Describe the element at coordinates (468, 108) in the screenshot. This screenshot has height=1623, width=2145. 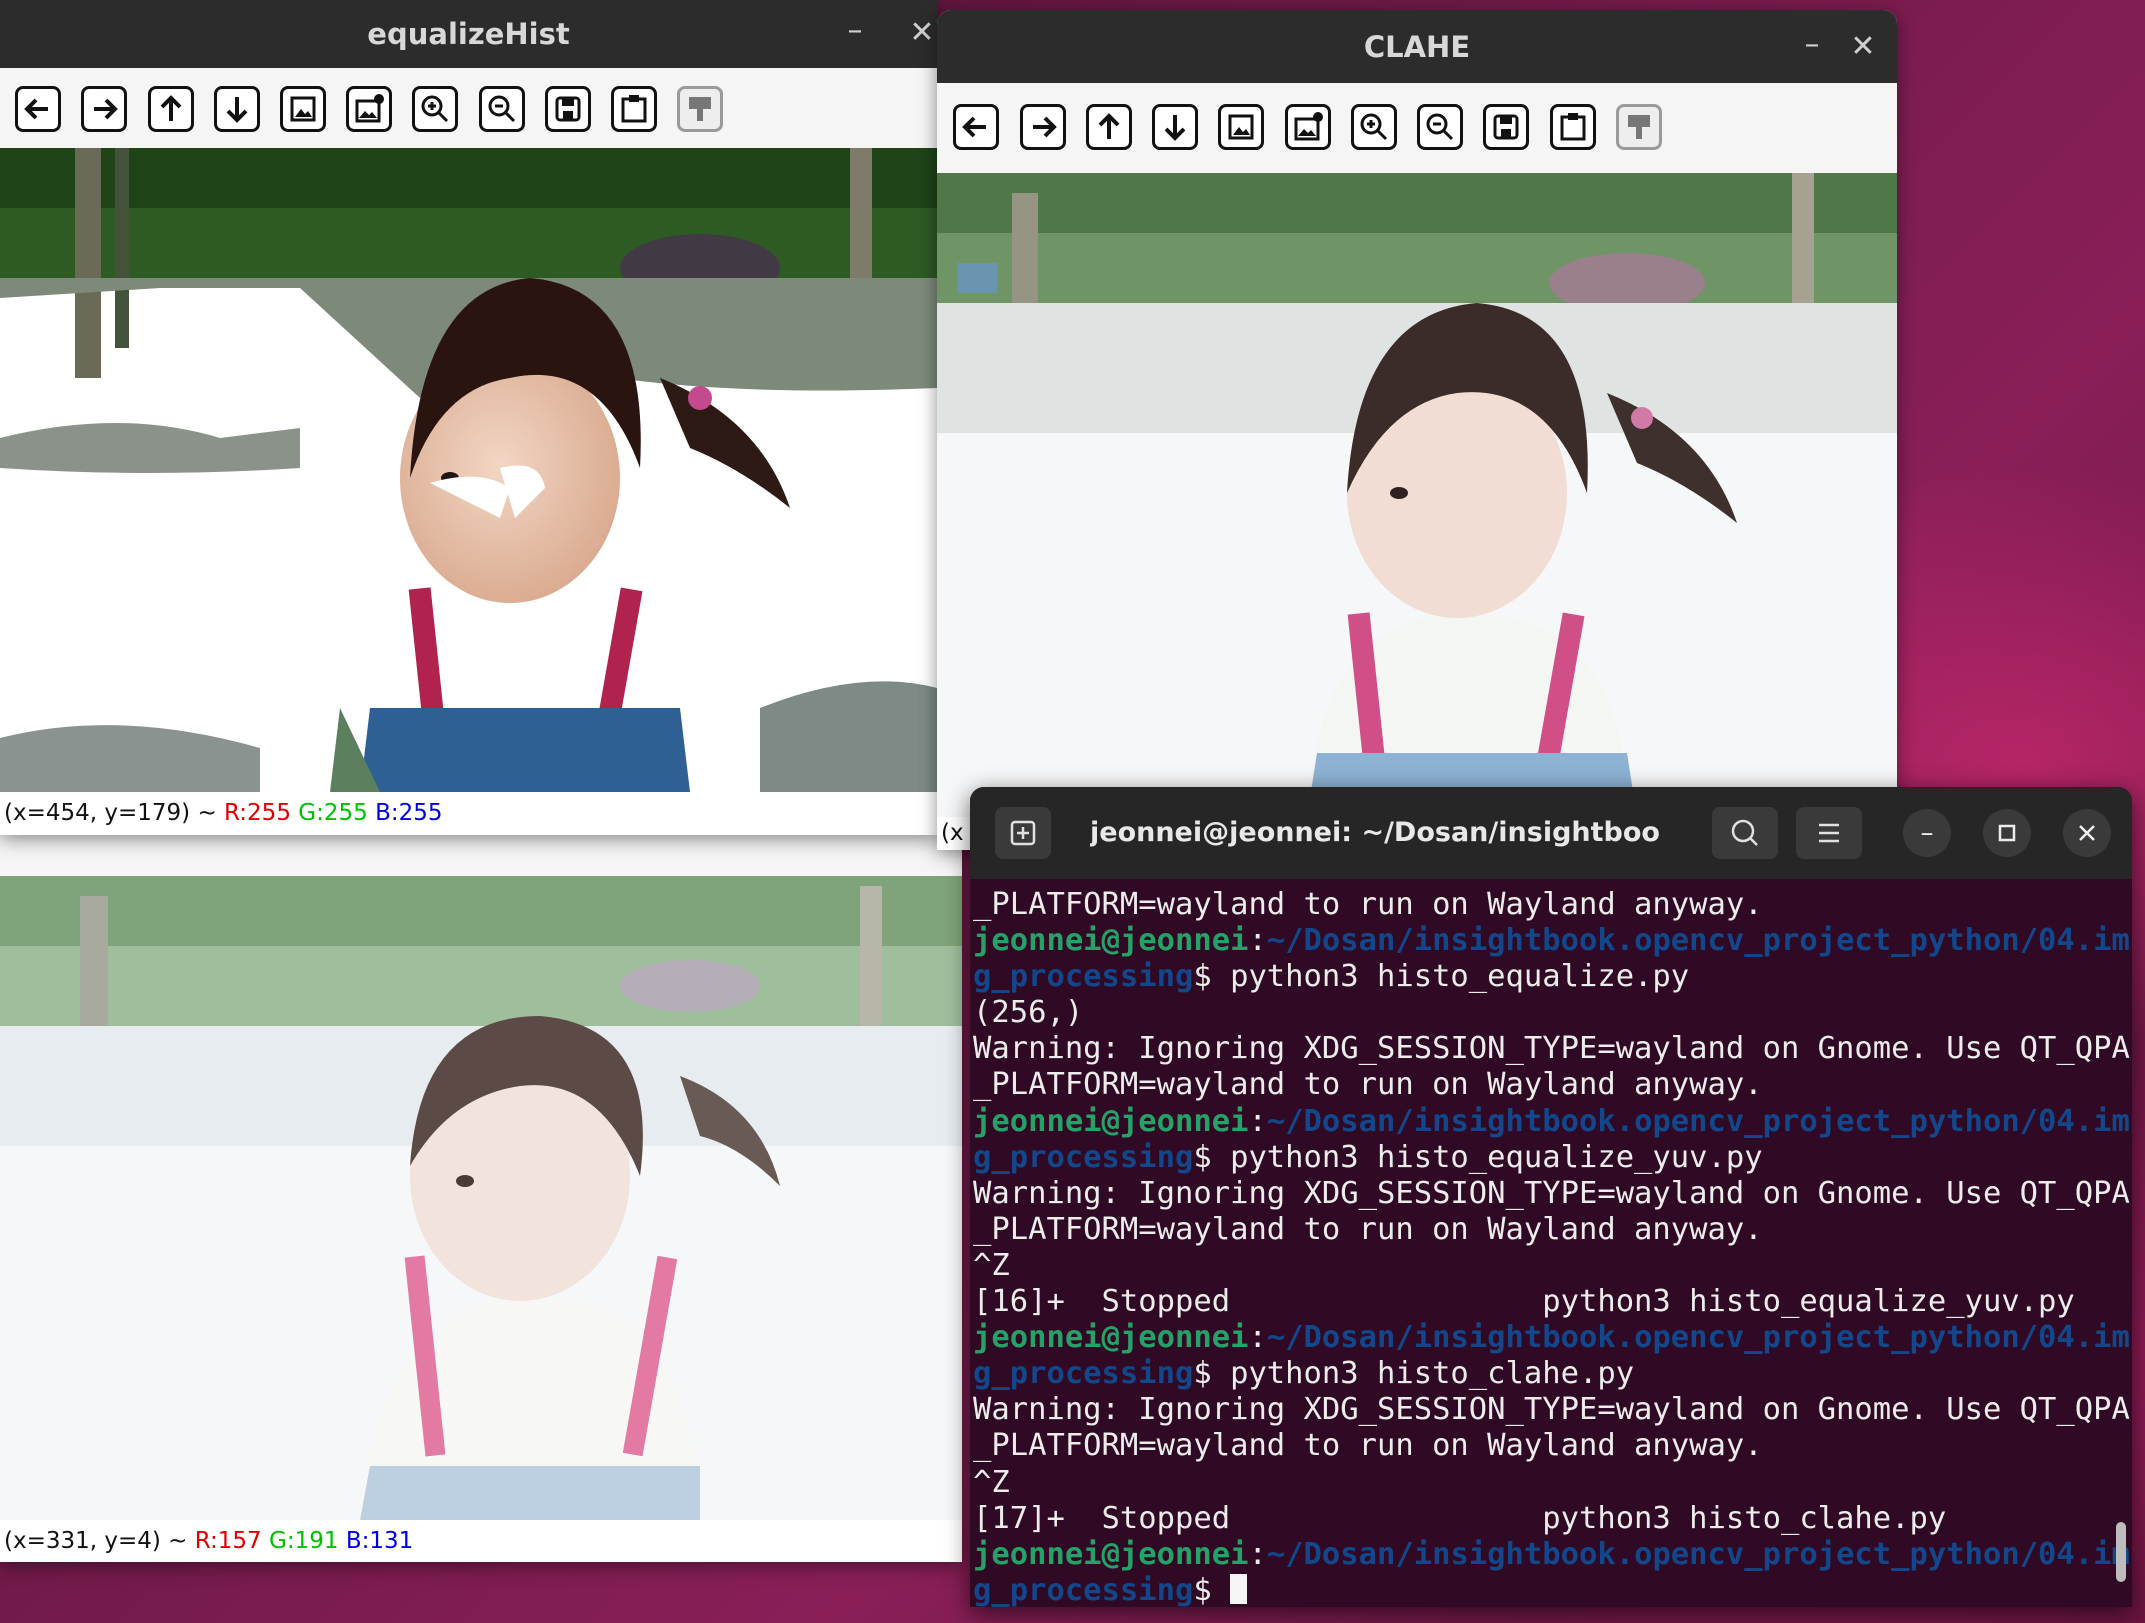
I see `equalizehist-toolbar` at that location.